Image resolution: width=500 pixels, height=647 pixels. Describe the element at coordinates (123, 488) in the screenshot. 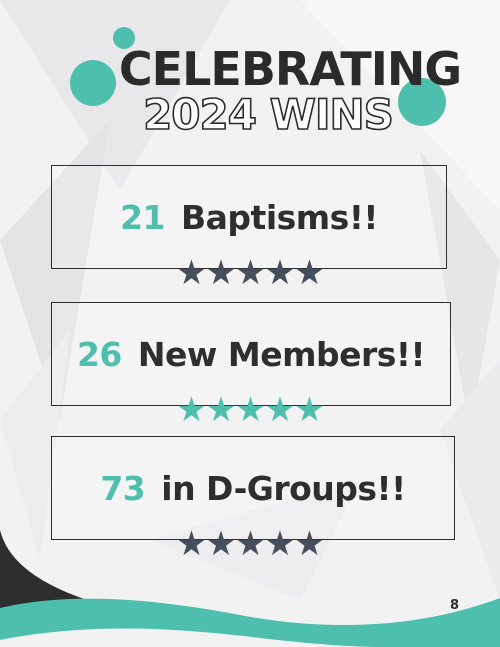

I see `win-number: 73` at that location.